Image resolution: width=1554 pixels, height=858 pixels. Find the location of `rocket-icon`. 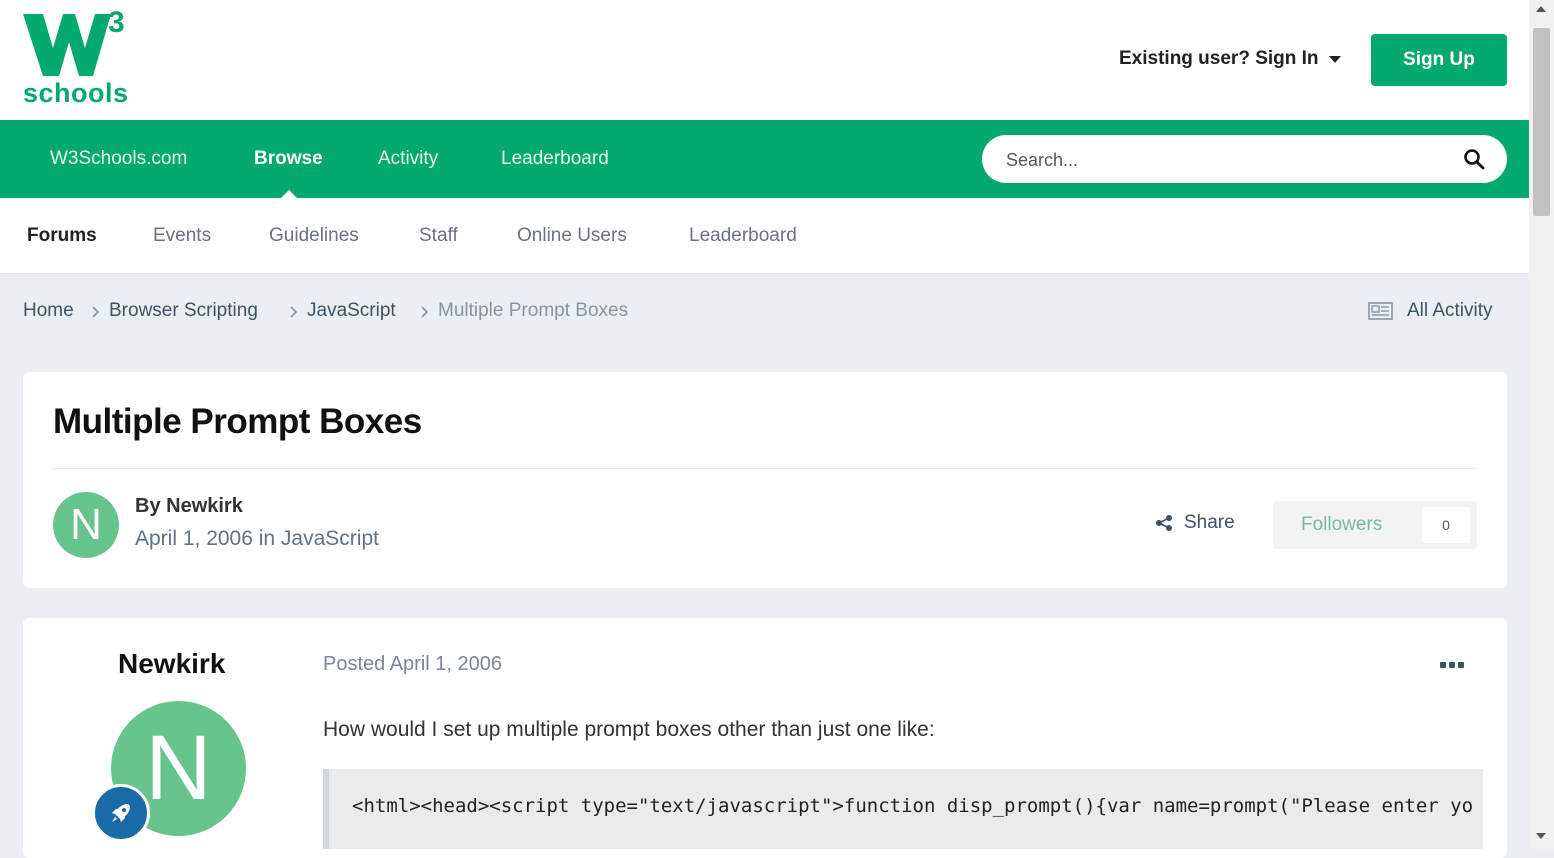

rocket-icon is located at coordinates (121, 813).